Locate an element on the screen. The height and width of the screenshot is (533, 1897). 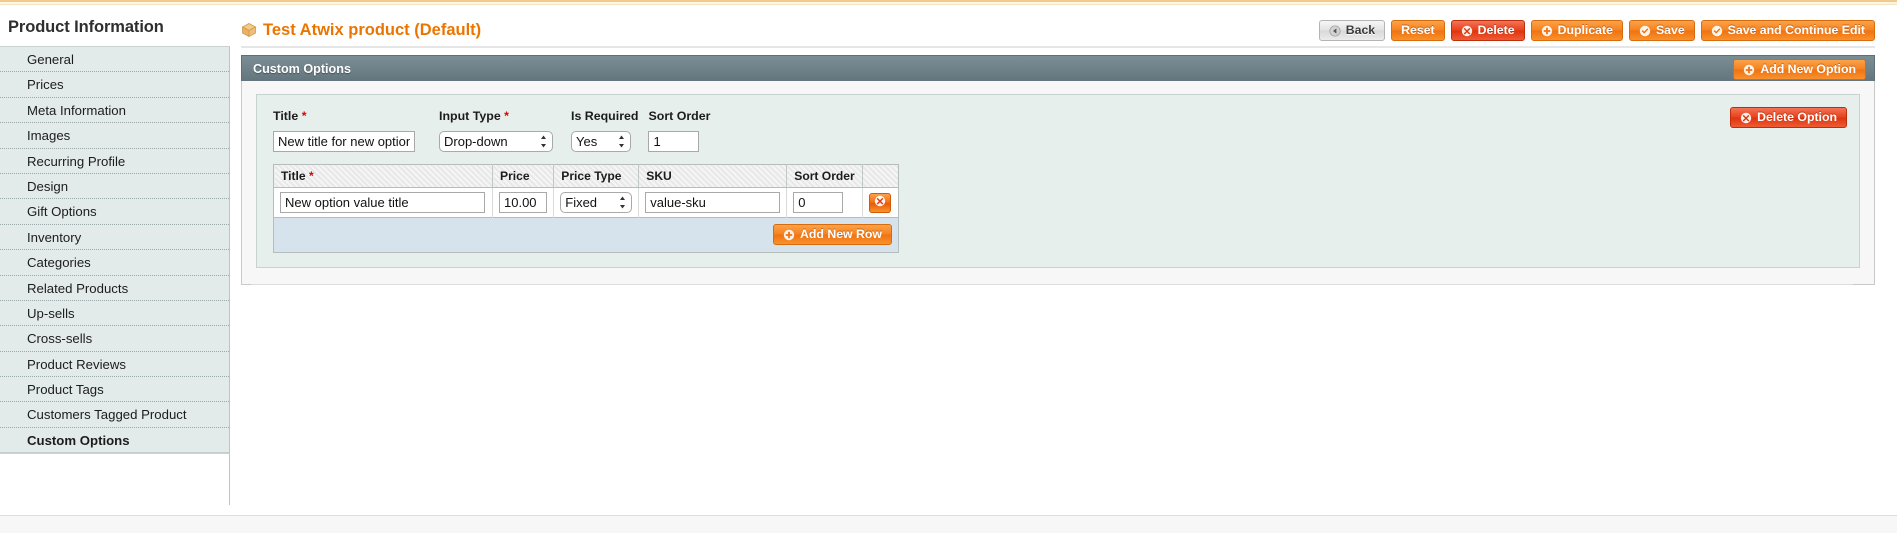
sidebar-item-product-reviews: Product Reviews is located at coordinates (114, 365).